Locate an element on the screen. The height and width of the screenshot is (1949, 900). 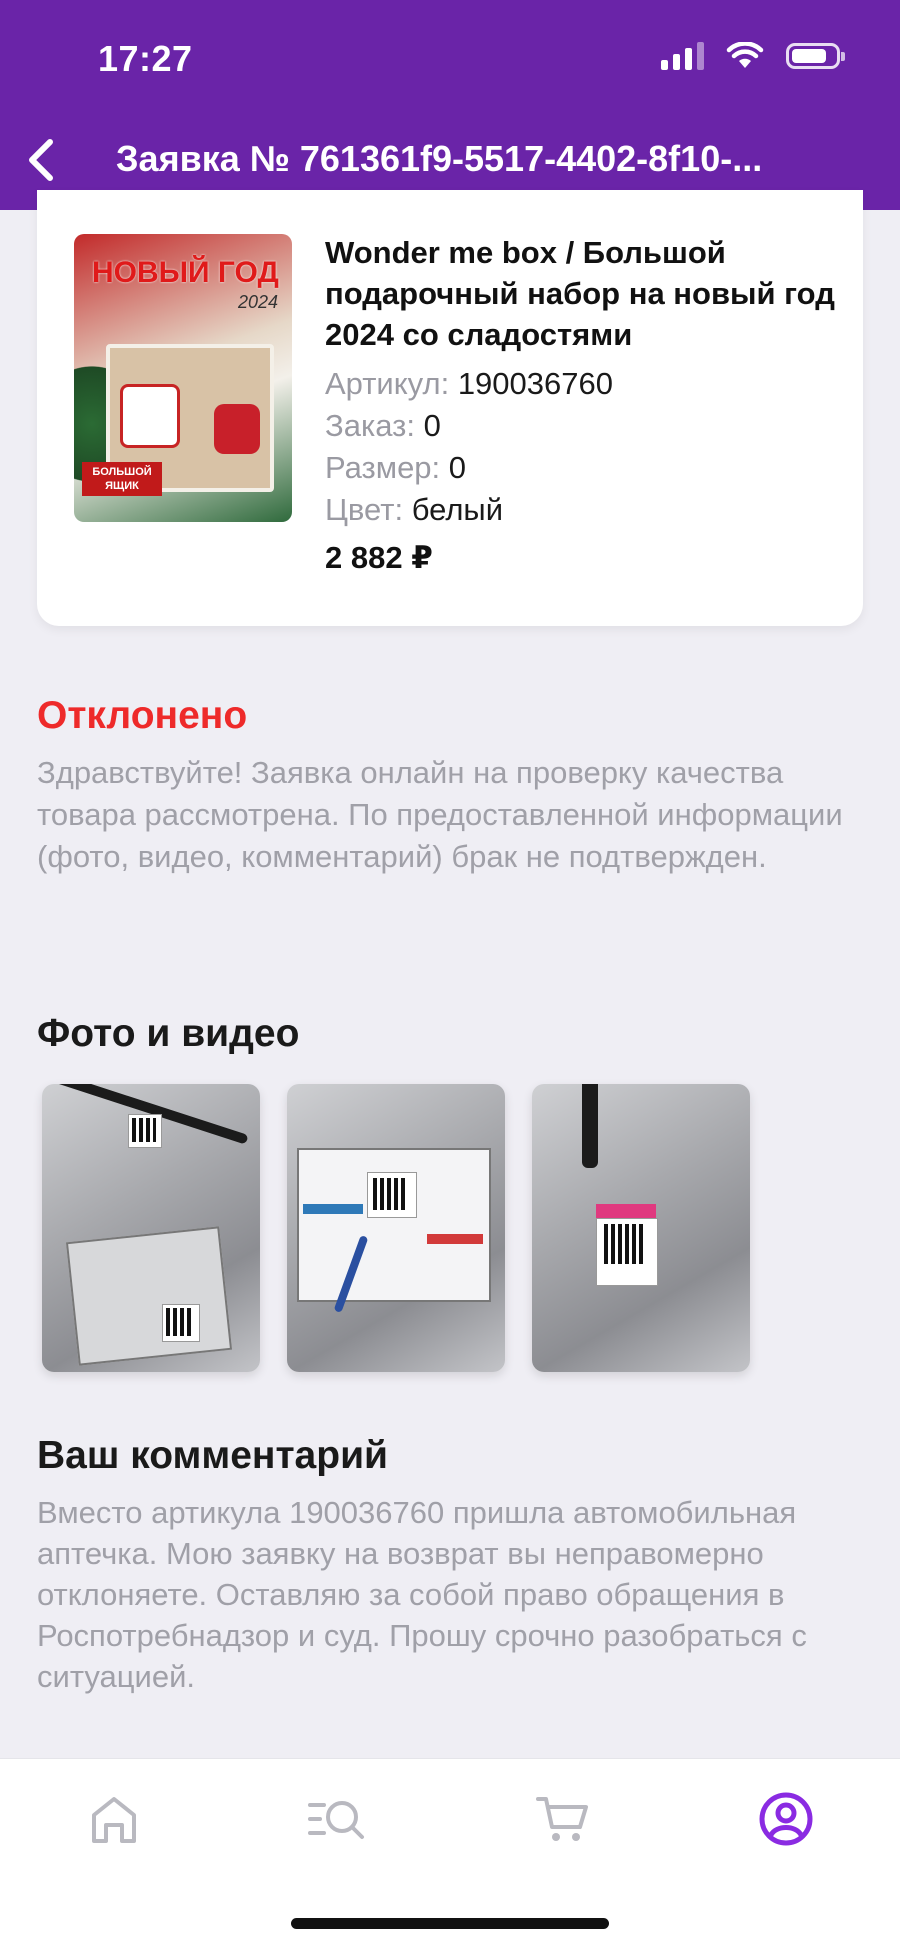
profile-icon is located at coordinates (786, 1819).